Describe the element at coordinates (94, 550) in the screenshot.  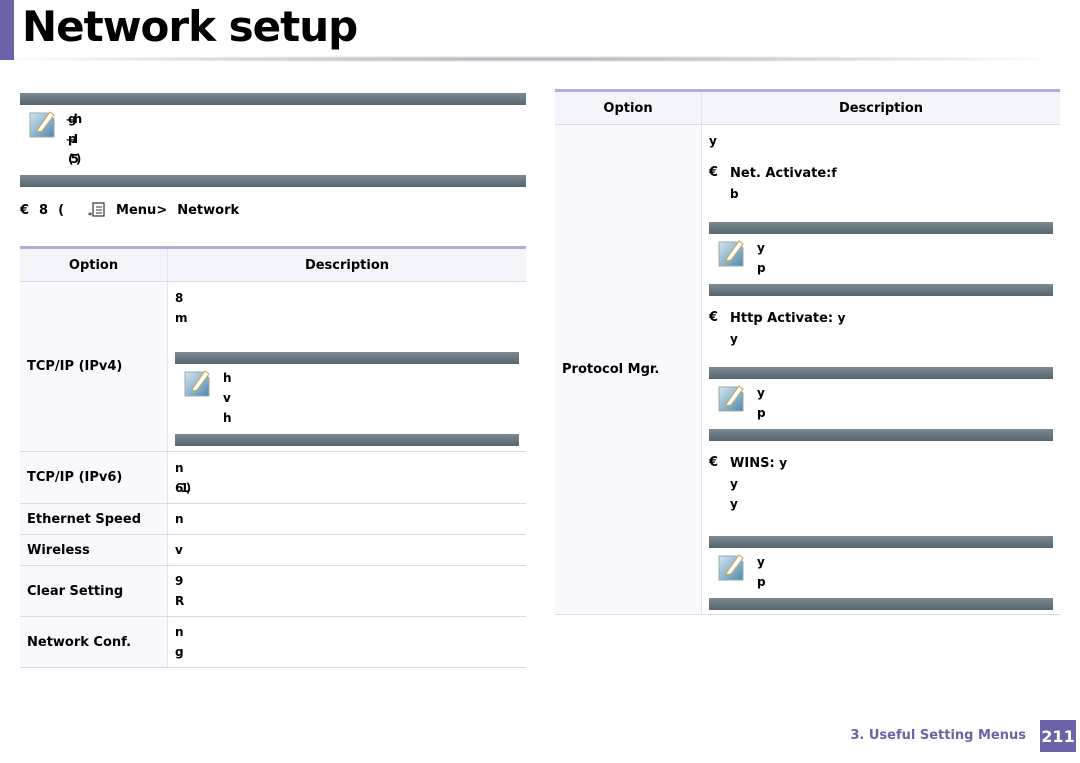
I see `option-name: Wireless` at that location.